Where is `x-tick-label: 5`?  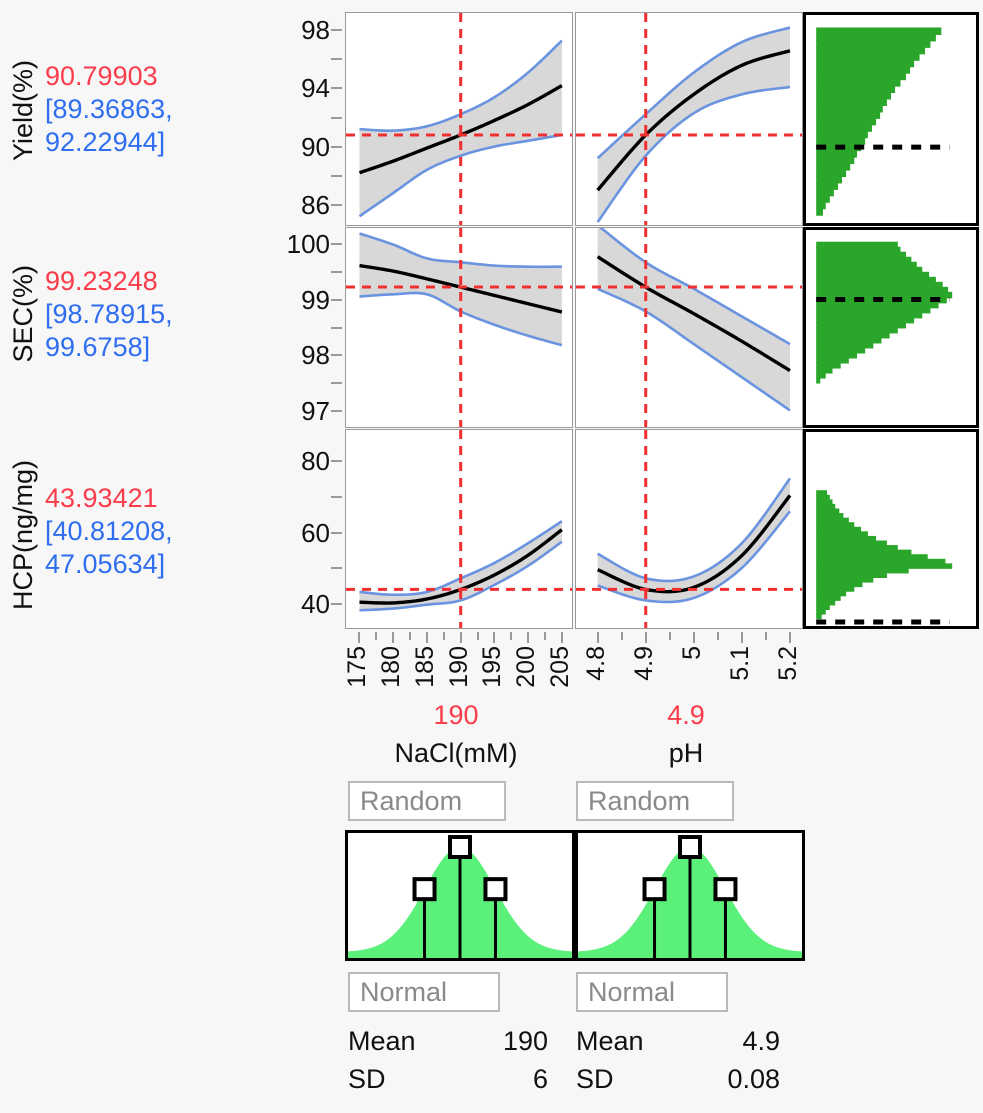
x-tick-label: 5 is located at coordinates (691, 653).